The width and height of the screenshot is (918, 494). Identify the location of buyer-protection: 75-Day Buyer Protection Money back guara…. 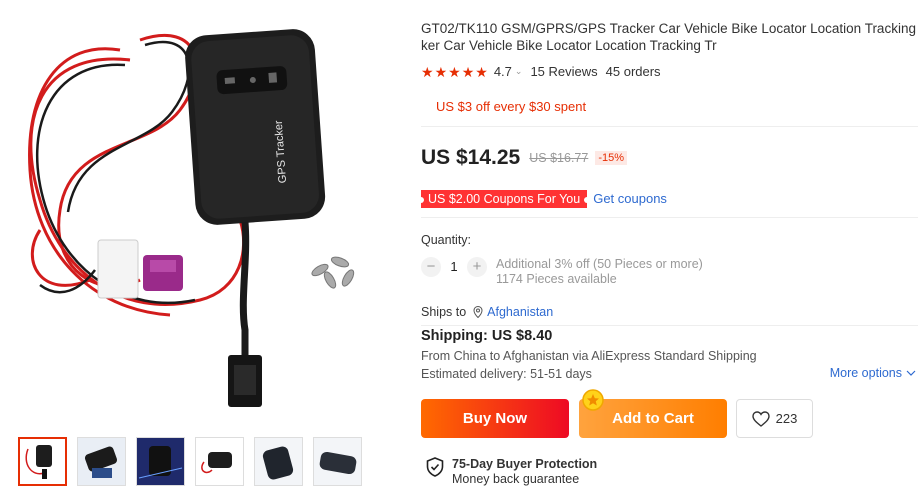
(511, 472).